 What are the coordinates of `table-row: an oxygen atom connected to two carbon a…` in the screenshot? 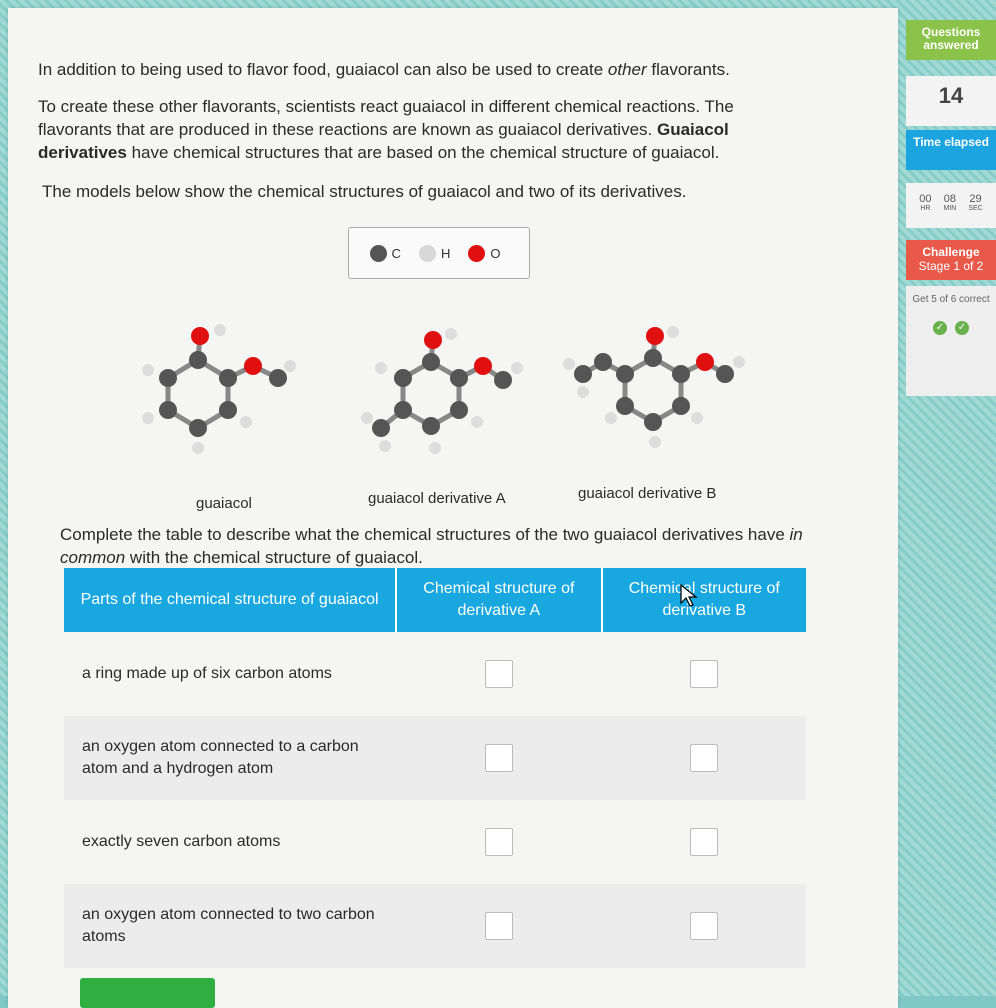 It's located at (435, 926).